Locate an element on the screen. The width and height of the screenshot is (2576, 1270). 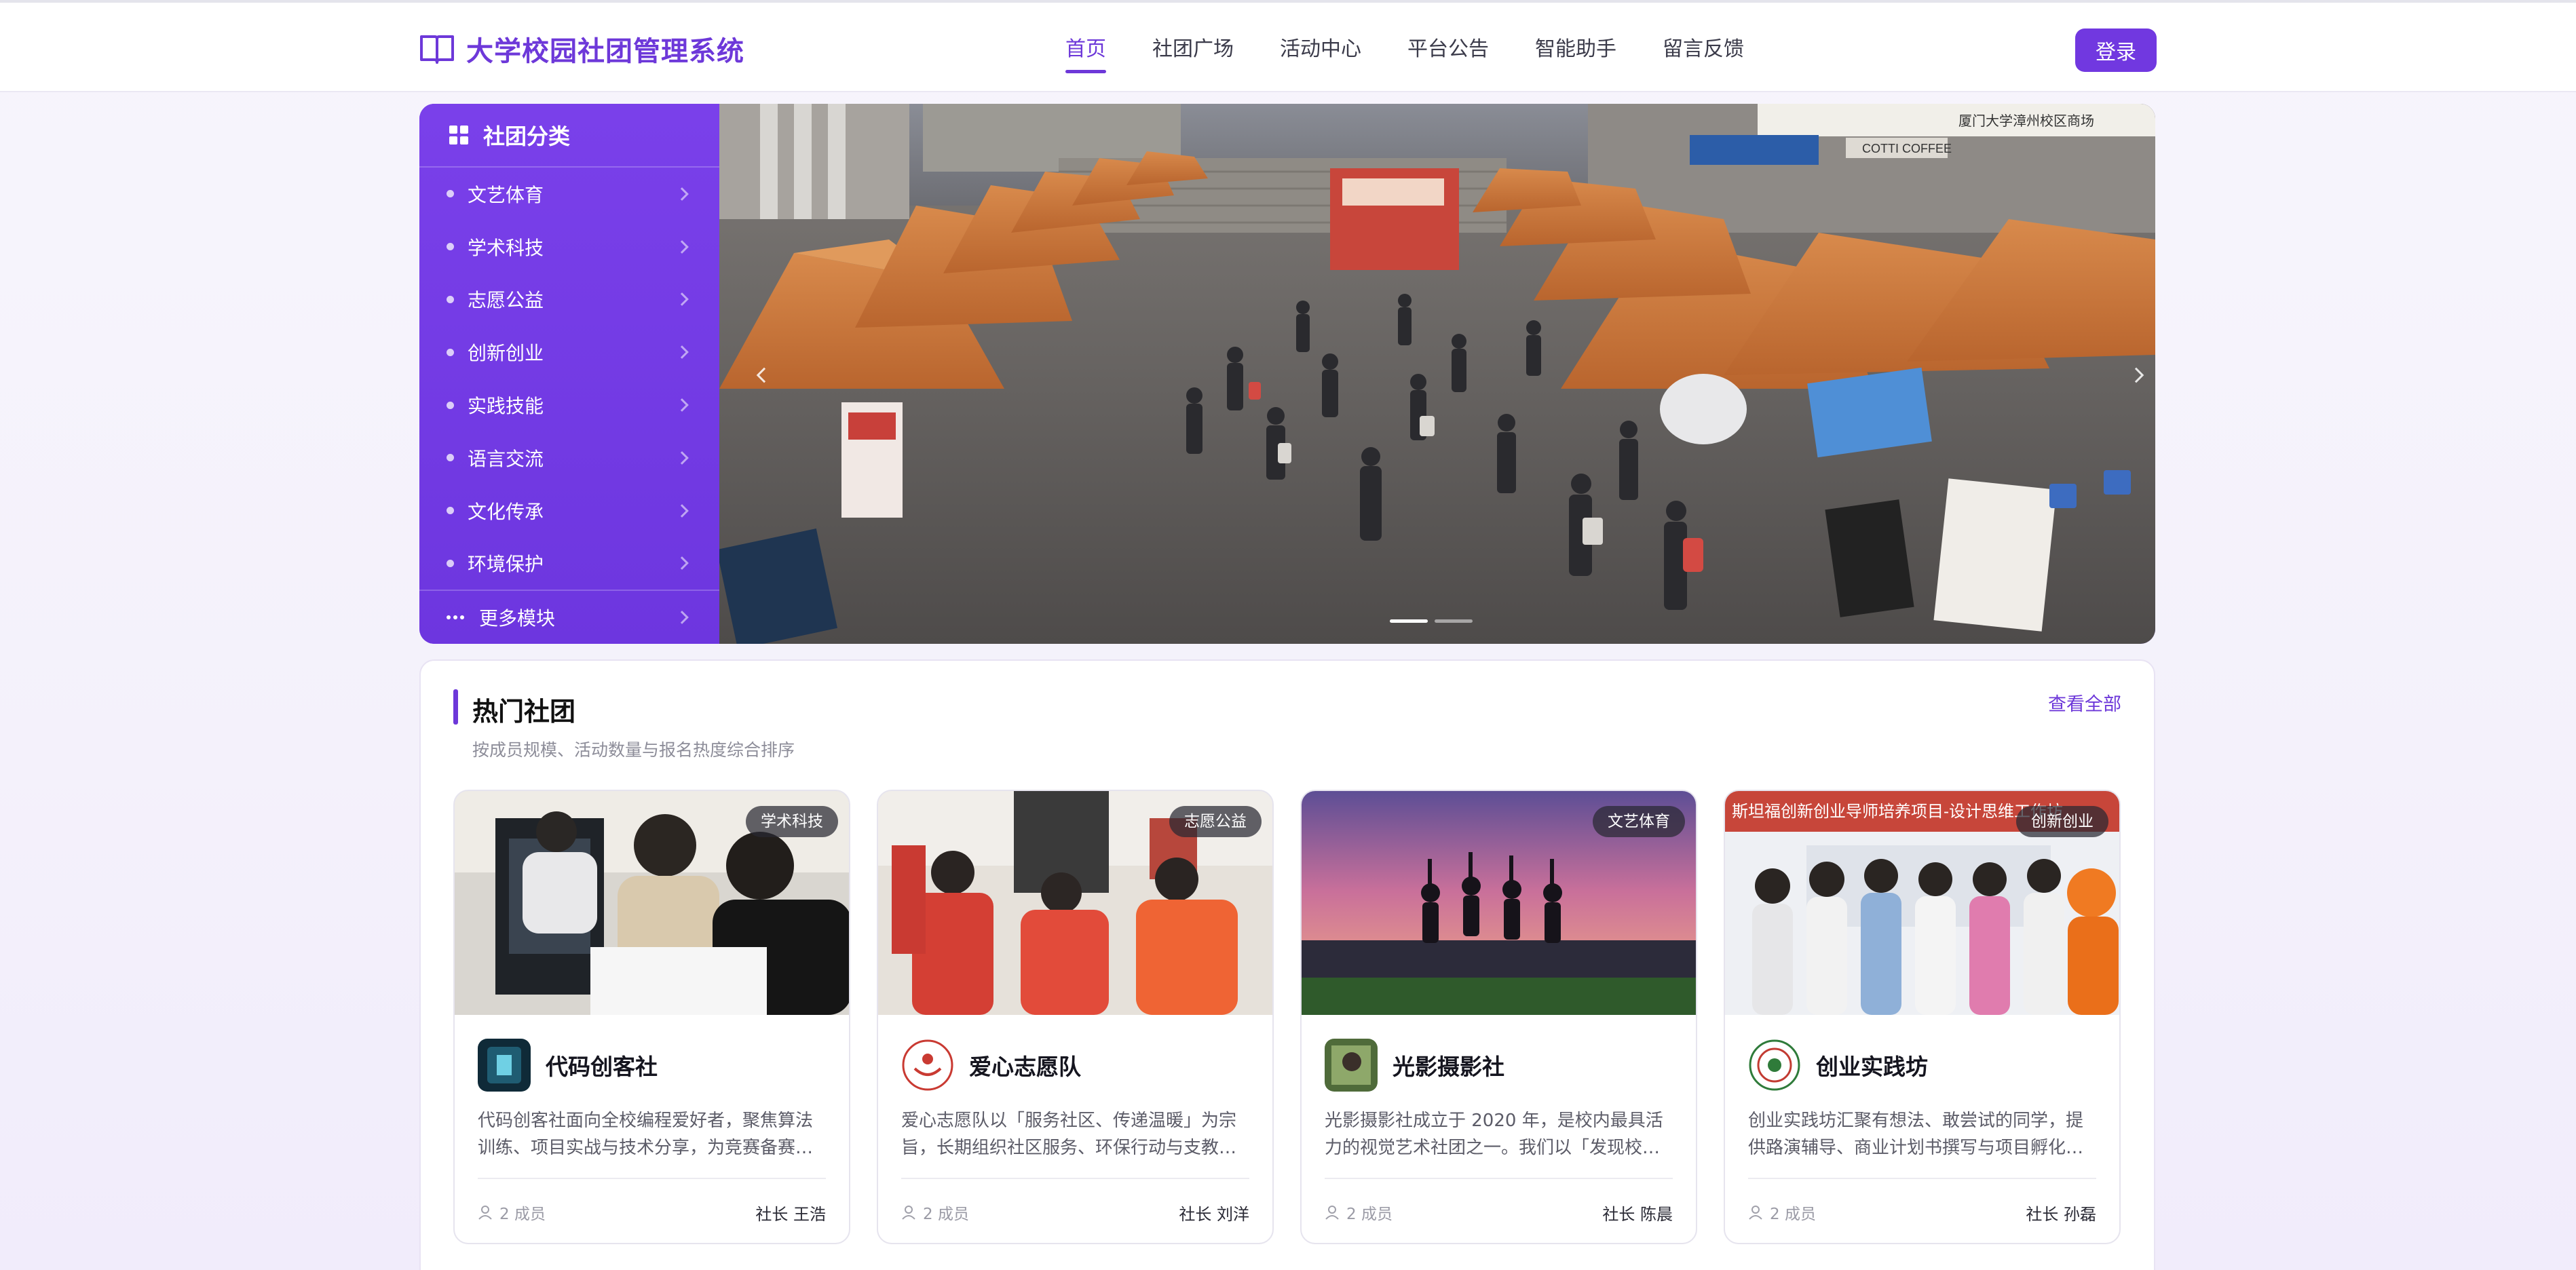
category-label: 实践技能 is located at coordinates (506, 407).